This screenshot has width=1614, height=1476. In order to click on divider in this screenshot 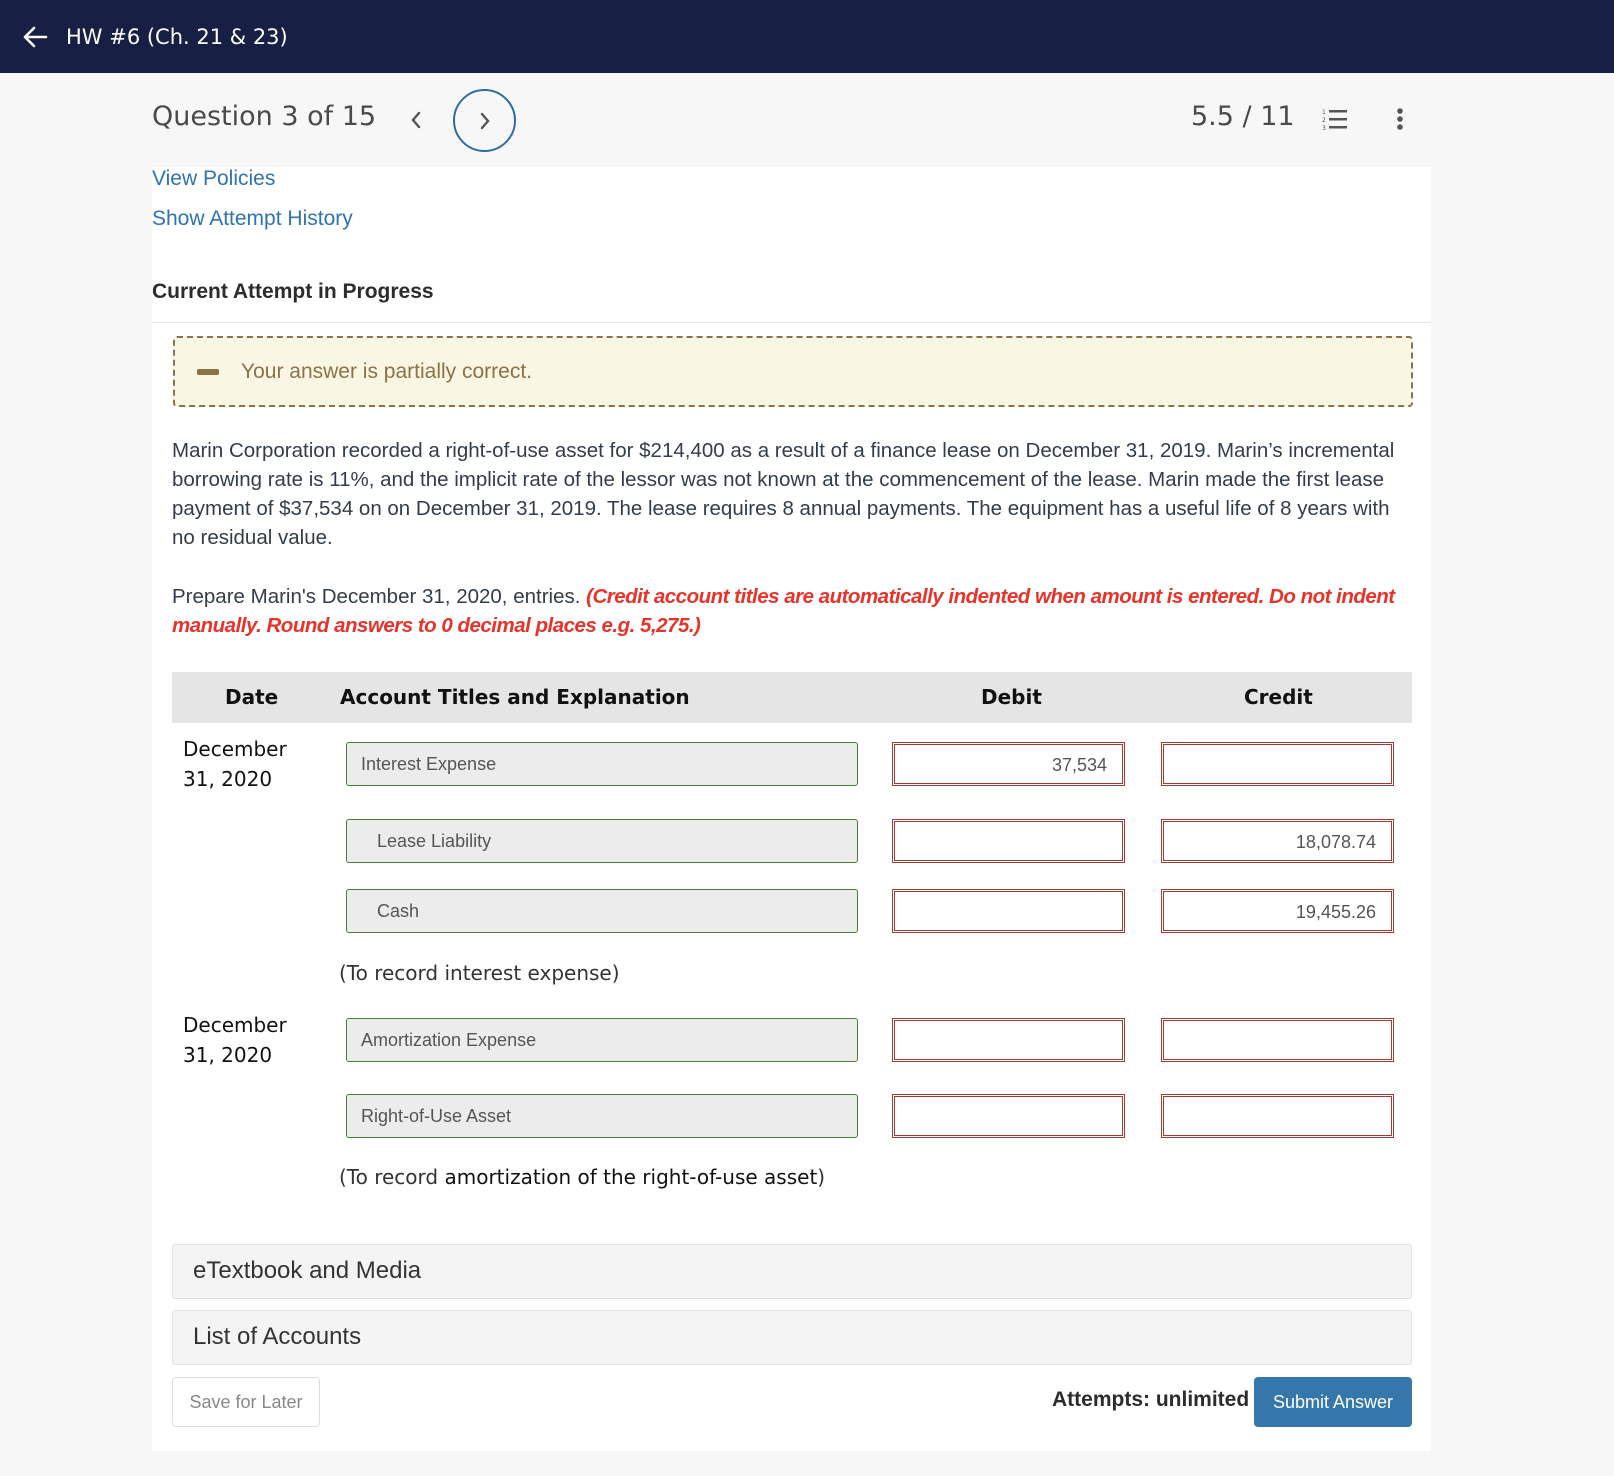, I will do `click(791, 322)`.